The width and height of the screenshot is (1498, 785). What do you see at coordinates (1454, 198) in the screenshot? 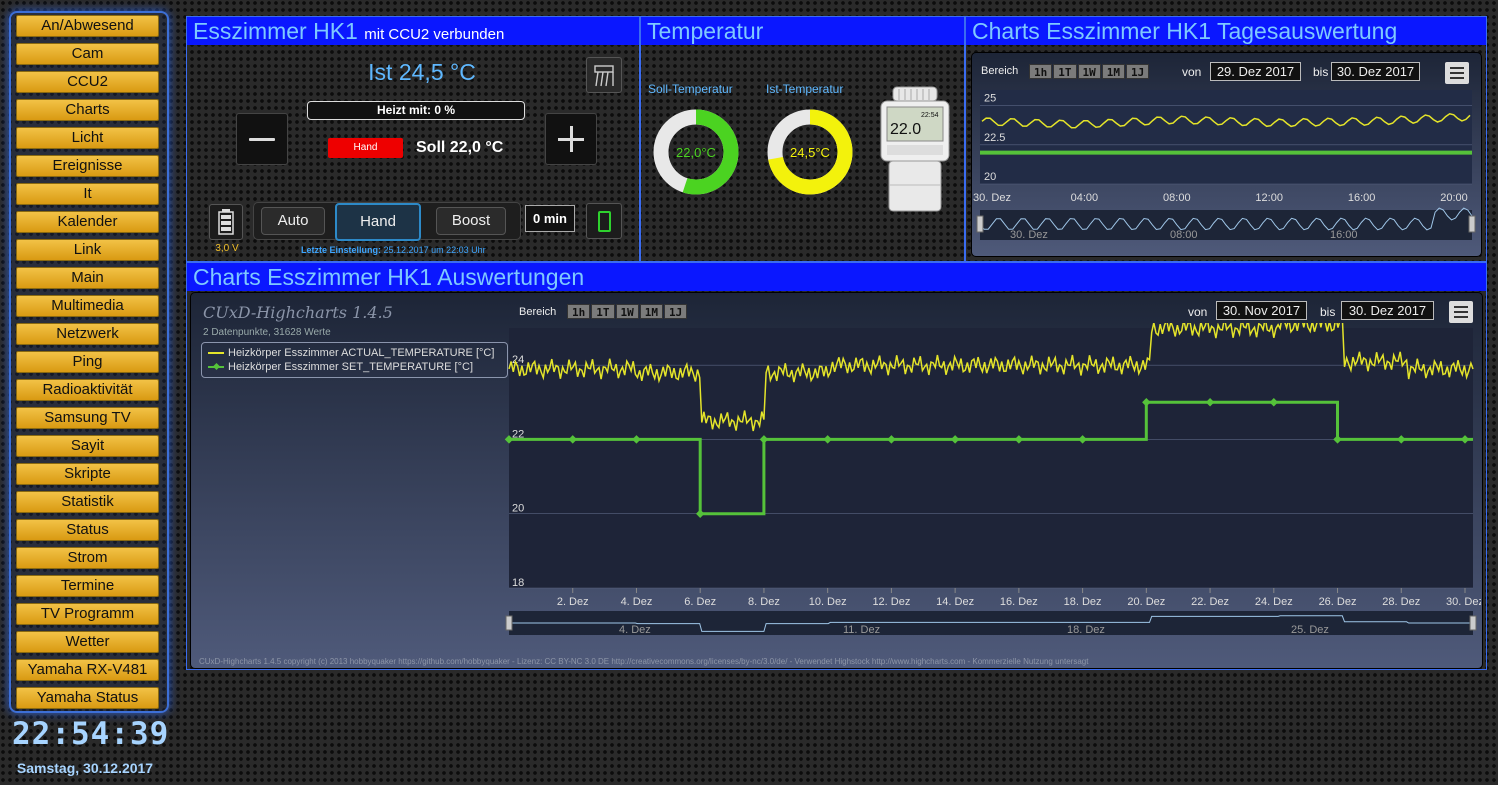
I see `day-xtick: 20:00` at bounding box center [1454, 198].